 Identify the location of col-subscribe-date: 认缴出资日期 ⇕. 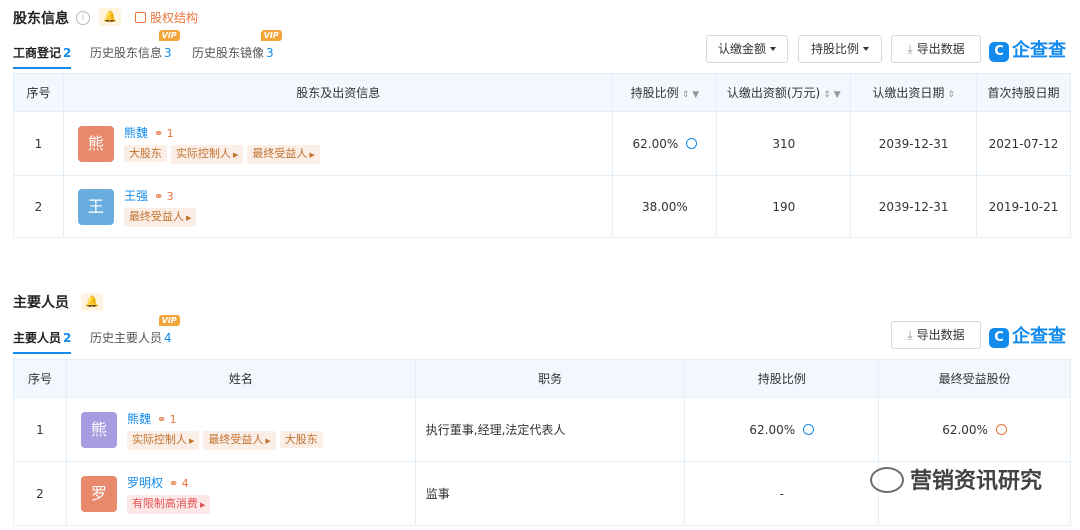
(914, 92).